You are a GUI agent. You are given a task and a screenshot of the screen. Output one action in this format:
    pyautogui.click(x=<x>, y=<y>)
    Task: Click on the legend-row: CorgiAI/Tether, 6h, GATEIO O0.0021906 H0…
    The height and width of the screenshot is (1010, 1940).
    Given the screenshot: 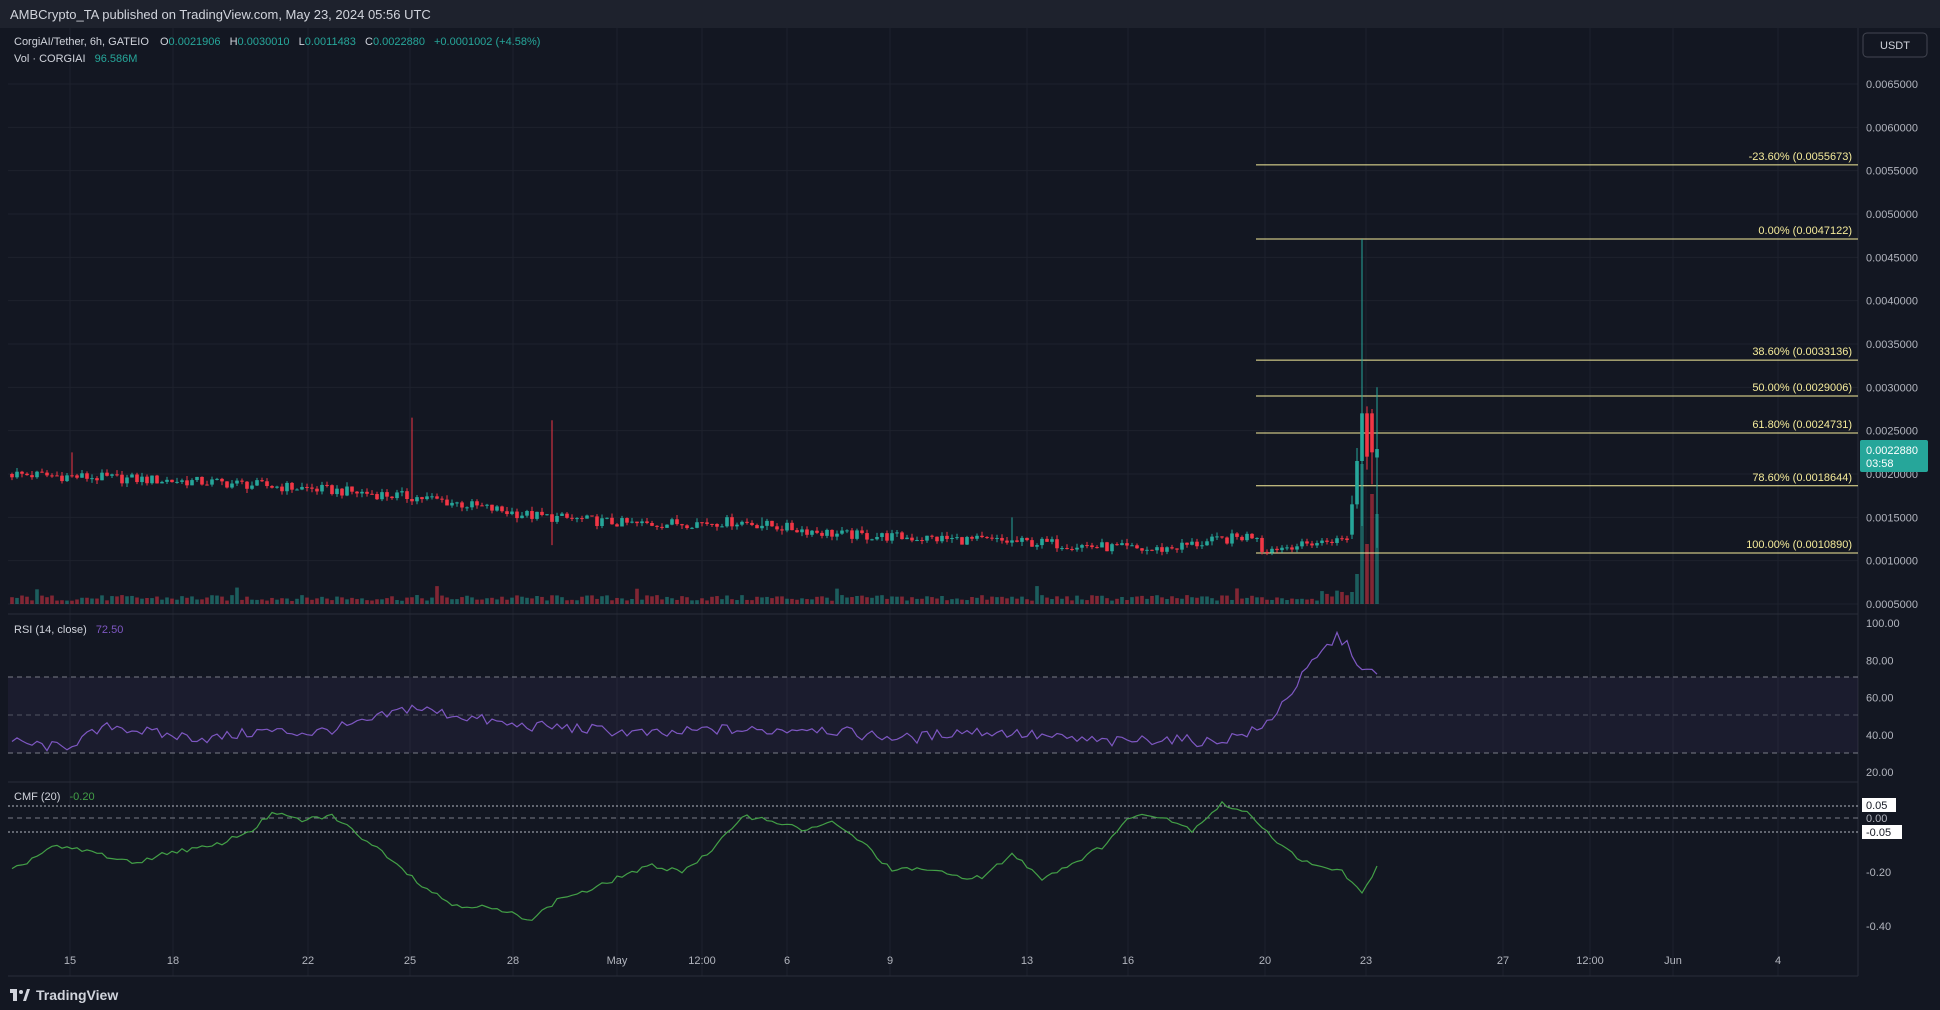 What is the action you would take?
    pyautogui.click(x=277, y=42)
    